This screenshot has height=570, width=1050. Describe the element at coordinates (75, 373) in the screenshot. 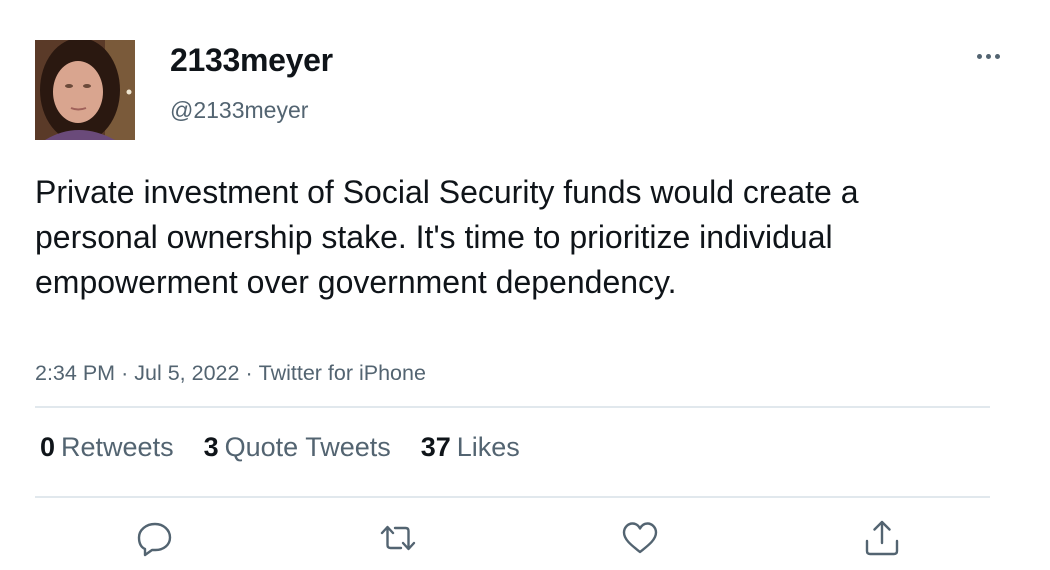

I see `tweet-time: 2:34 PM` at that location.